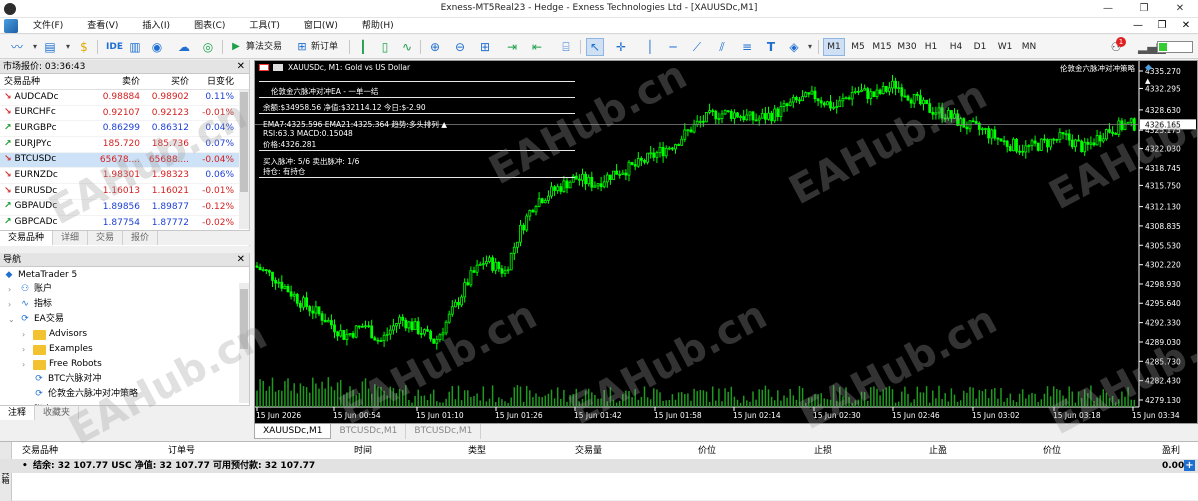  I want to click on autoscroll-icon: ⇥, so click(512, 47).